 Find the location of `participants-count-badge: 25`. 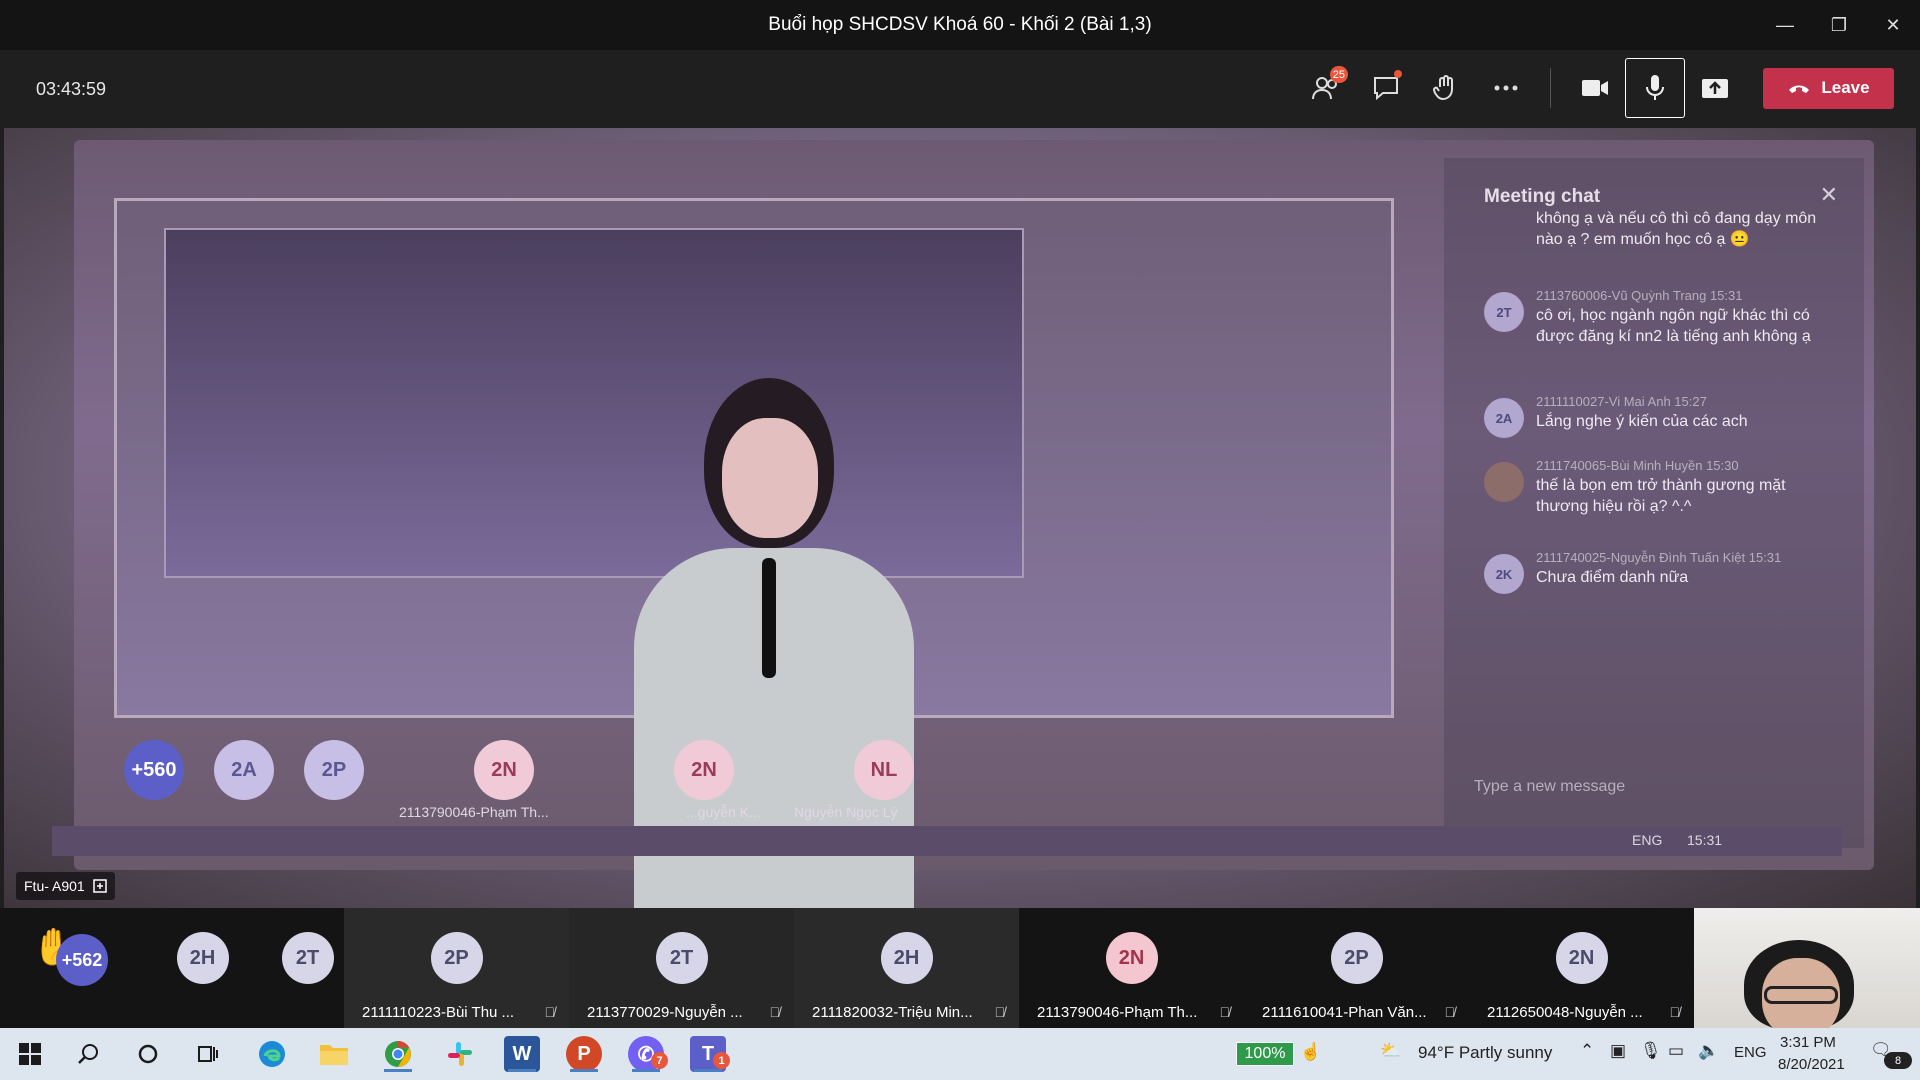

participants-count-badge: 25 is located at coordinates (1338, 74).